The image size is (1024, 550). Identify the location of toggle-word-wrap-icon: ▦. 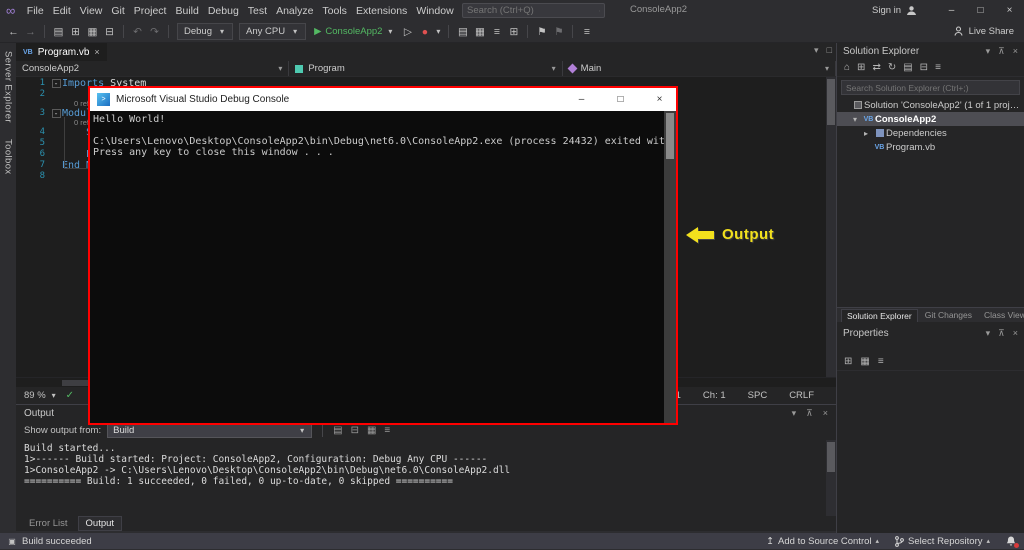
(371, 430).